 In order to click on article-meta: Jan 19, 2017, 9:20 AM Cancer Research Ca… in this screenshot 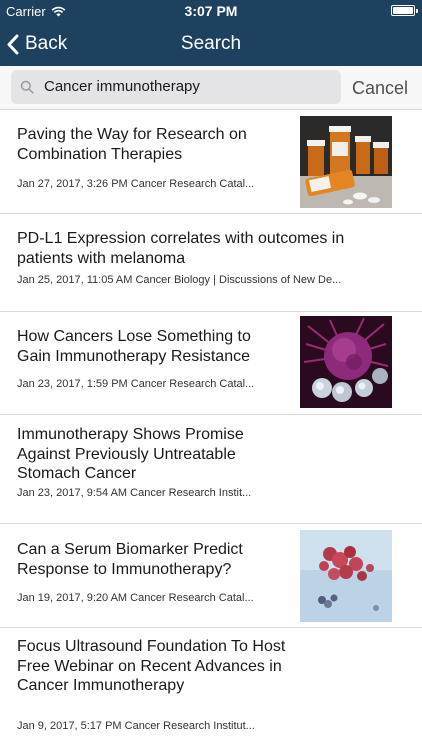, I will do `click(135, 598)`.